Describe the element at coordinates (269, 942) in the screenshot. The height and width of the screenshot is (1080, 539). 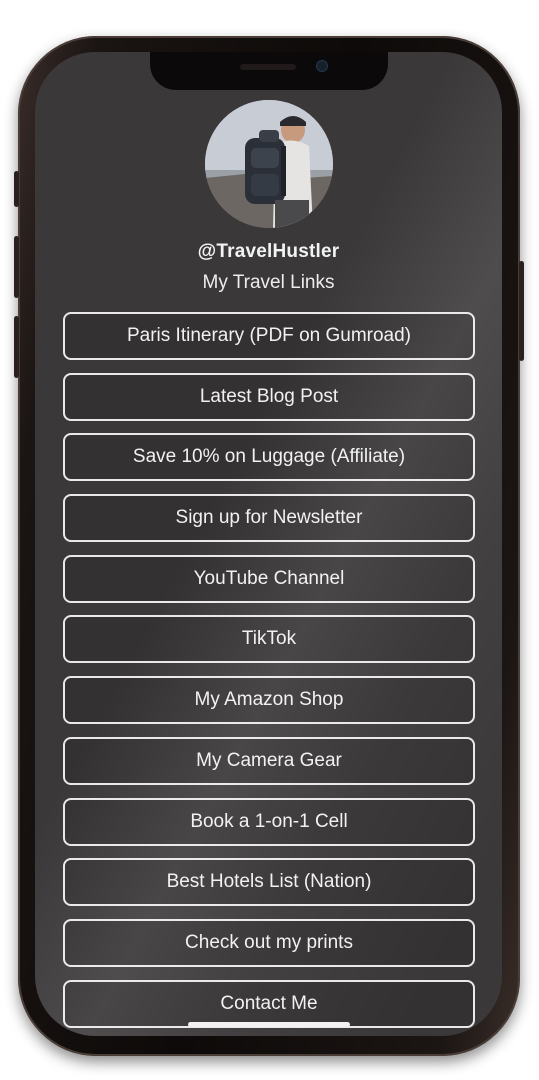
I see `link-button-prints: Check out my prints` at that location.